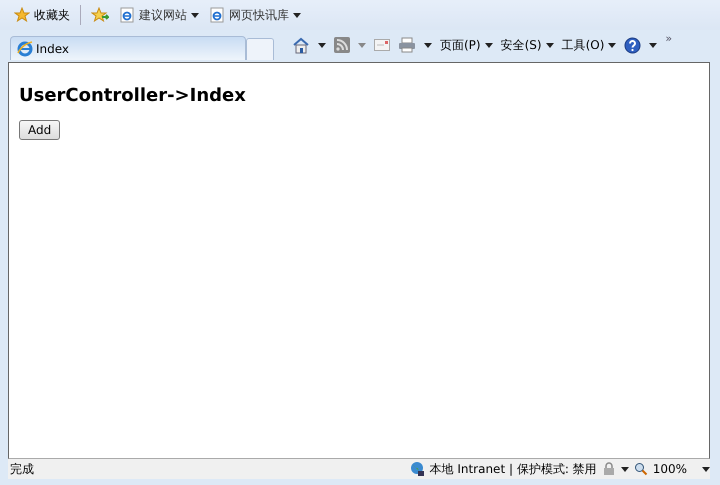  I want to click on command-menu: 页面(P), so click(460, 45).